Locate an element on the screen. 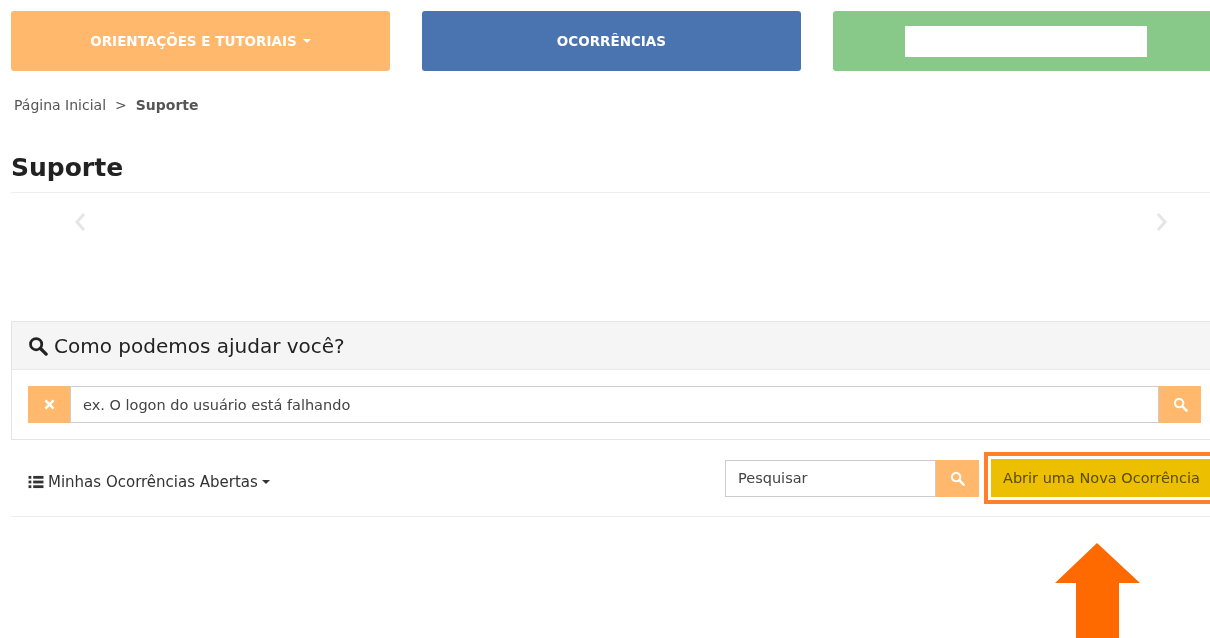  nav-button: OCORRÊNCIAS is located at coordinates (611, 41).